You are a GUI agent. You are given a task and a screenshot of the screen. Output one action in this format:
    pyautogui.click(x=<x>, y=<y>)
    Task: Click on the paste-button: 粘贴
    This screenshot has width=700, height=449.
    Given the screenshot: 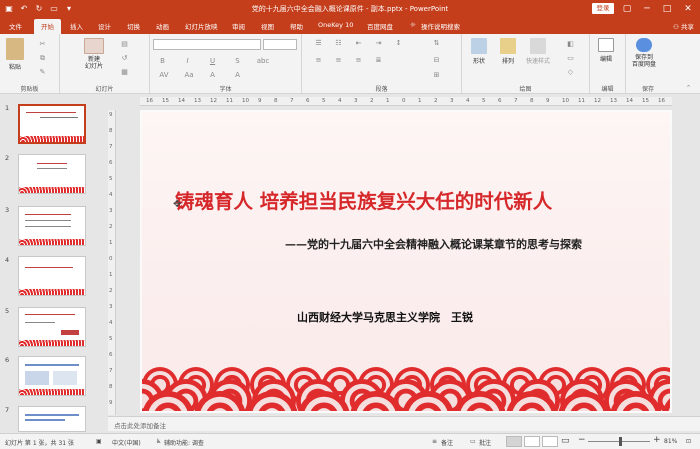 What is the action you would take?
    pyautogui.click(x=15, y=54)
    